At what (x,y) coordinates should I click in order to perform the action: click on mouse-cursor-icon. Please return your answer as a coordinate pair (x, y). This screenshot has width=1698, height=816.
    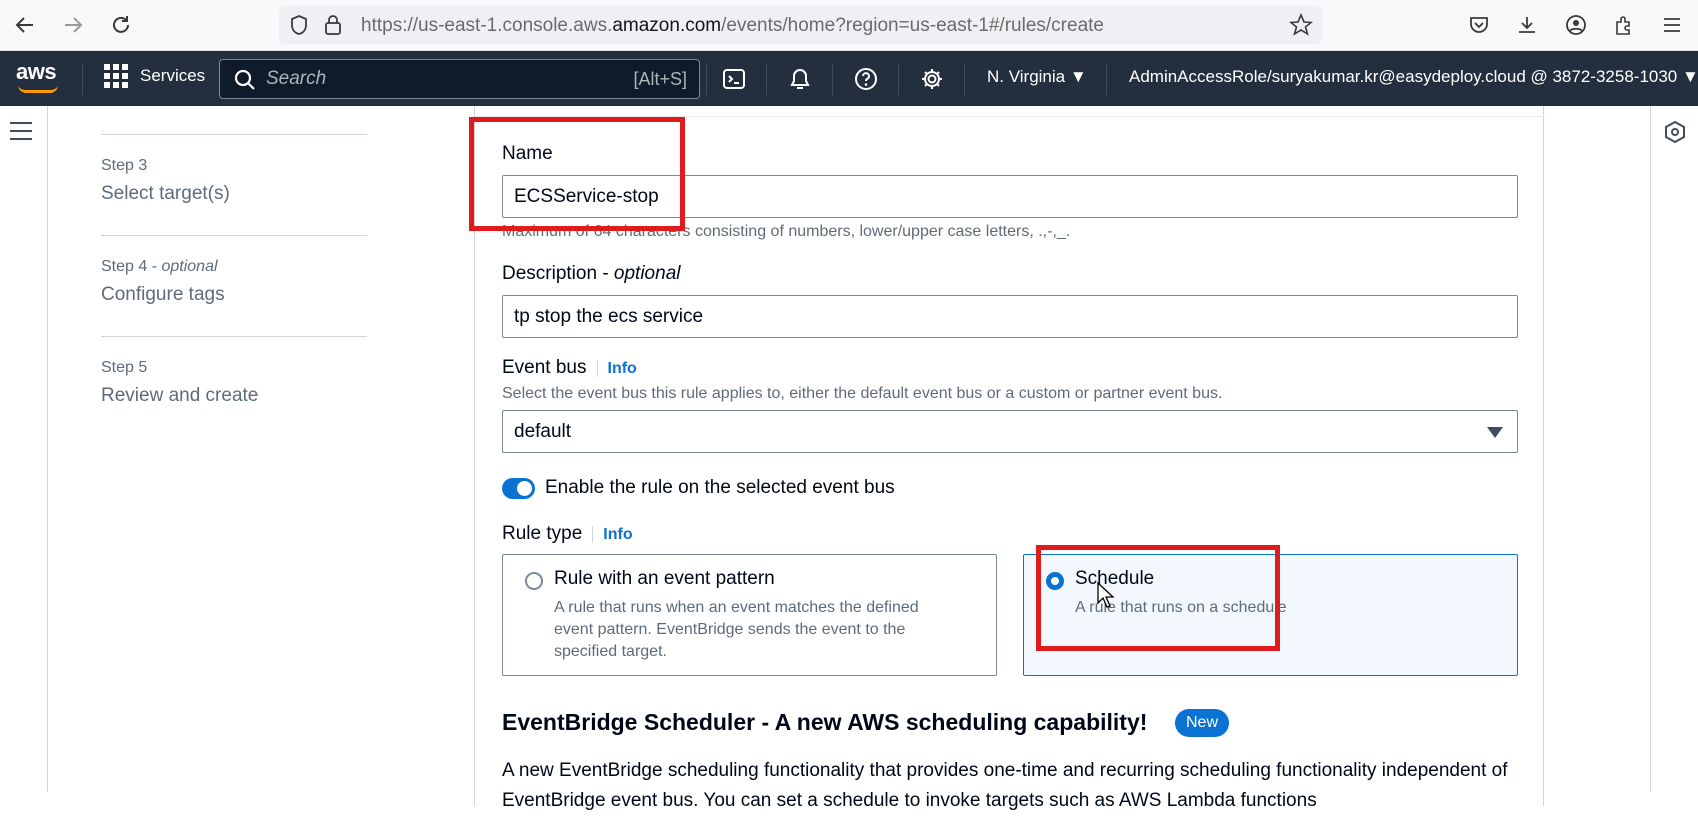
    Looking at the image, I should click on (1106, 597).